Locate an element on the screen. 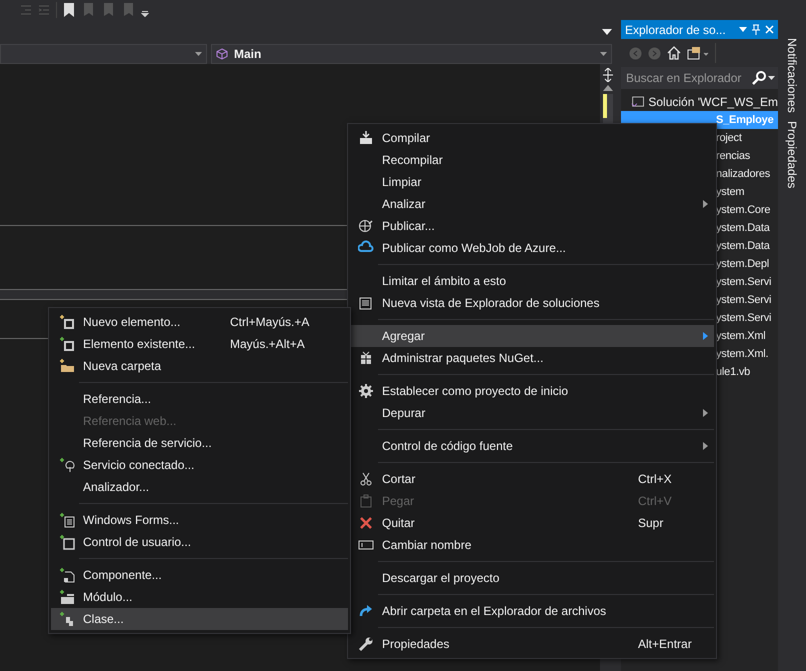 The height and width of the screenshot is (671, 806). back-icon is located at coordinates (635, 53).